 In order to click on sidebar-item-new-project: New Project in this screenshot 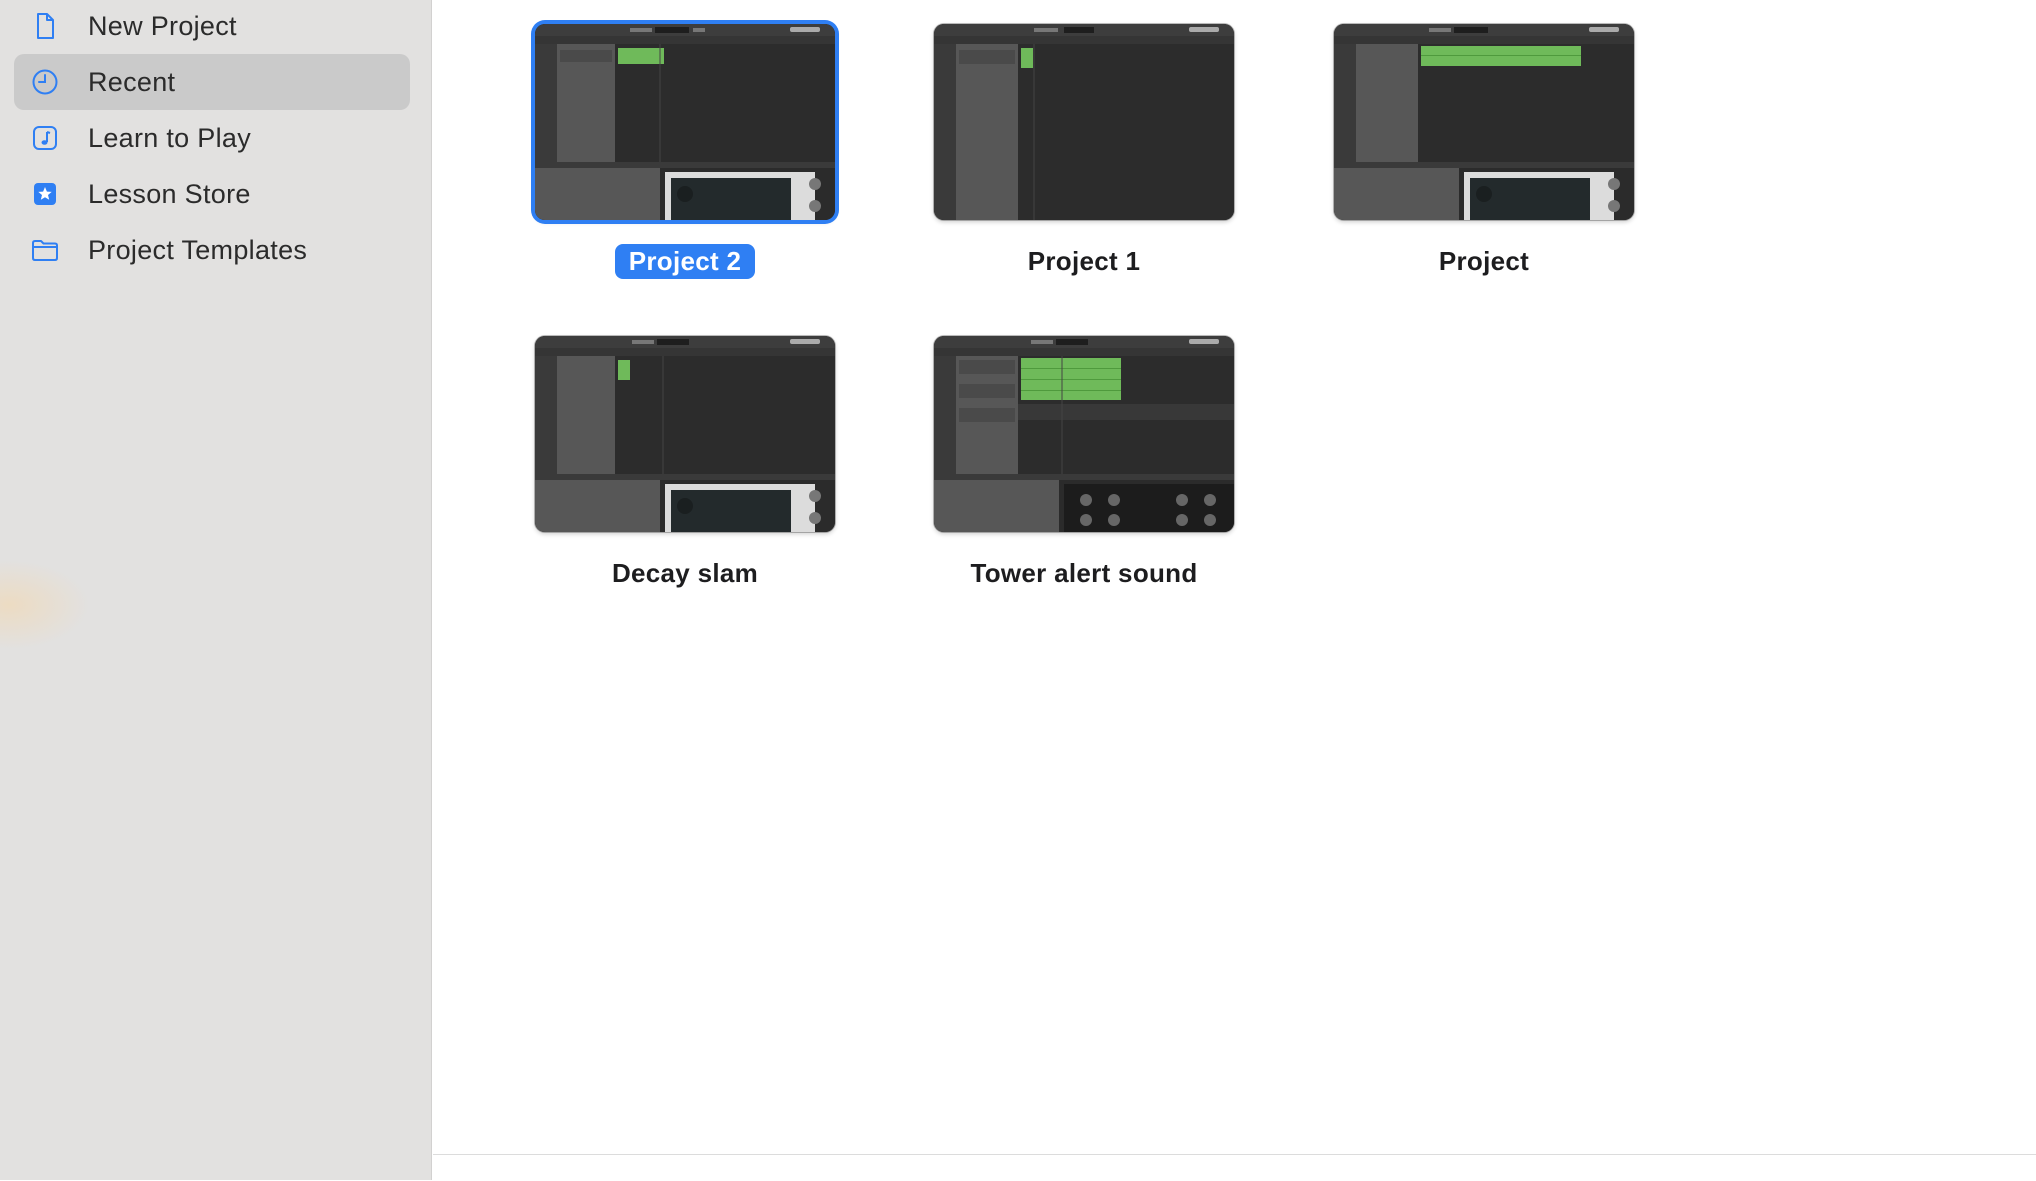, I will do `click(212, 27)`.